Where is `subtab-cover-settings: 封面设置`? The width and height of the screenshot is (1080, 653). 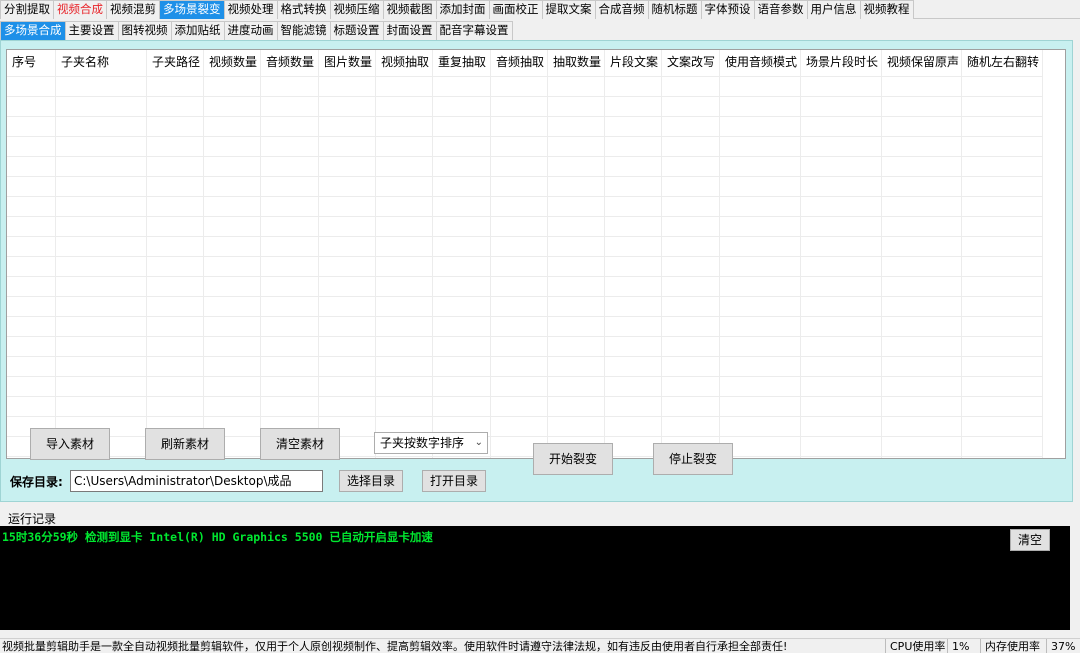 subtab-cover-settings: 封面设置 is located at coordinates (409, 30).